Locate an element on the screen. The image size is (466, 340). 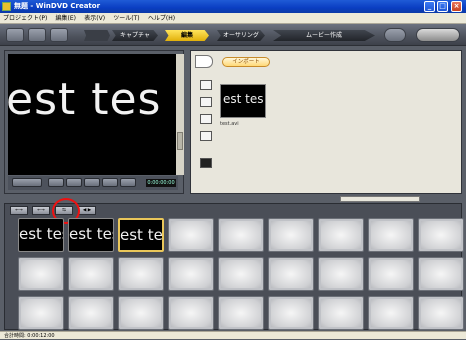
import-tab: インポート is located at coordinates (246, 62).